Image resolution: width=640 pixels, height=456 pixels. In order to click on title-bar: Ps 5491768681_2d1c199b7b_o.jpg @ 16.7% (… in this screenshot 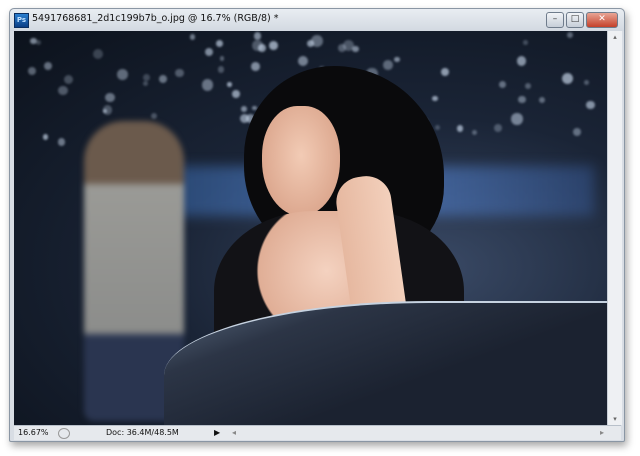, I will do `click(317, 20)`.